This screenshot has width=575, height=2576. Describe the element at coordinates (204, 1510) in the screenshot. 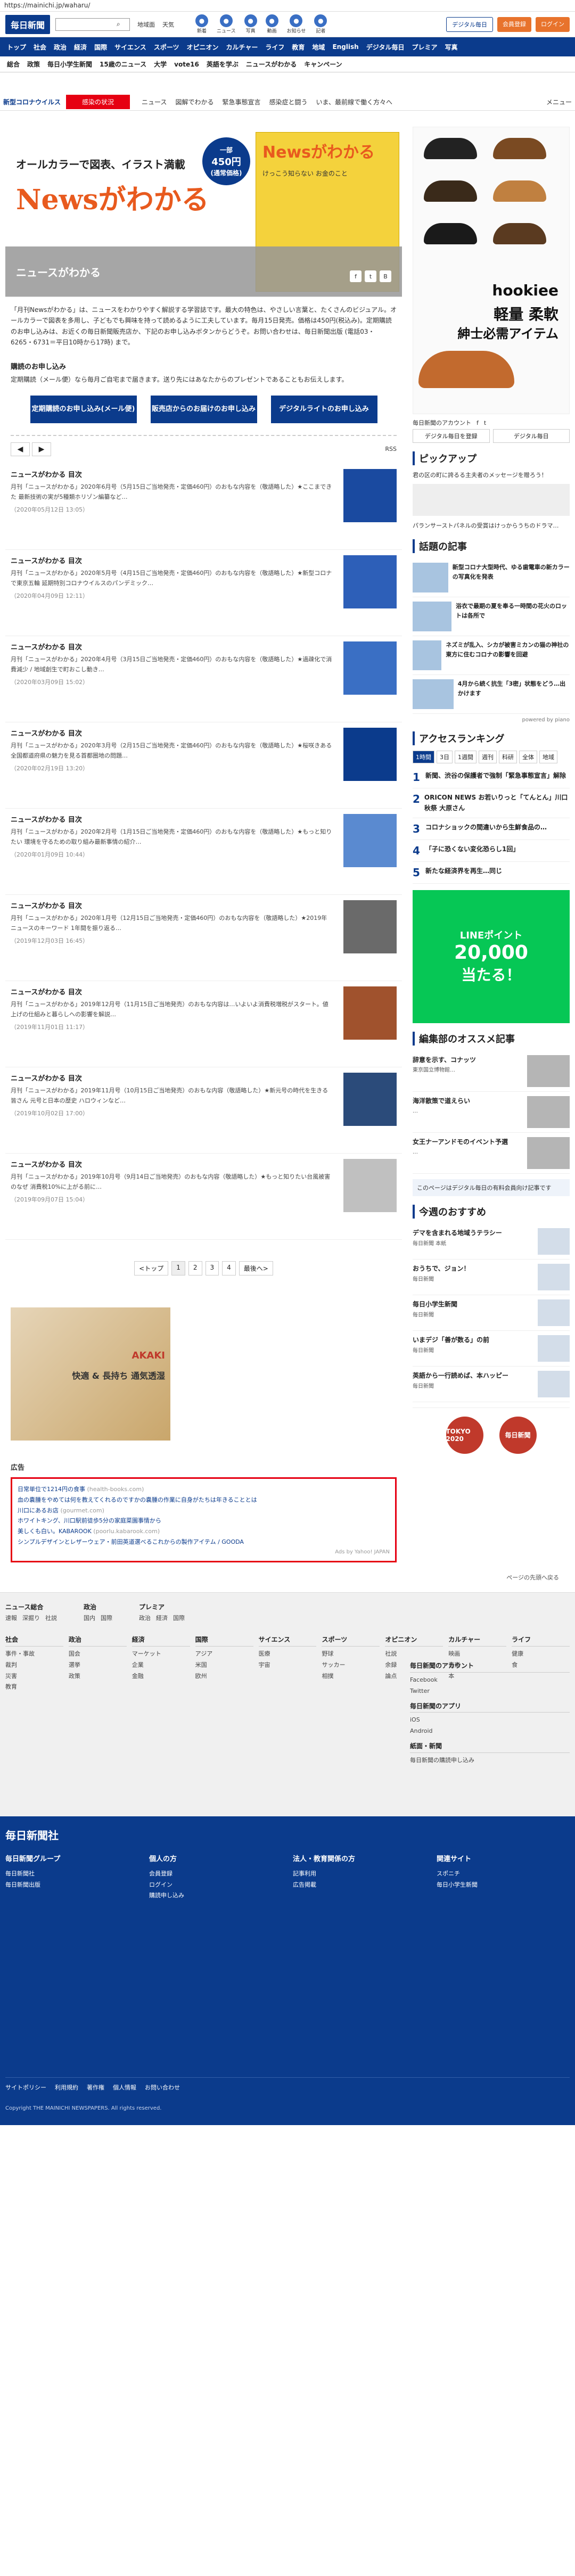

I see `text-ad-item: 川口にあるお店 (gourmet.com)` at that location.